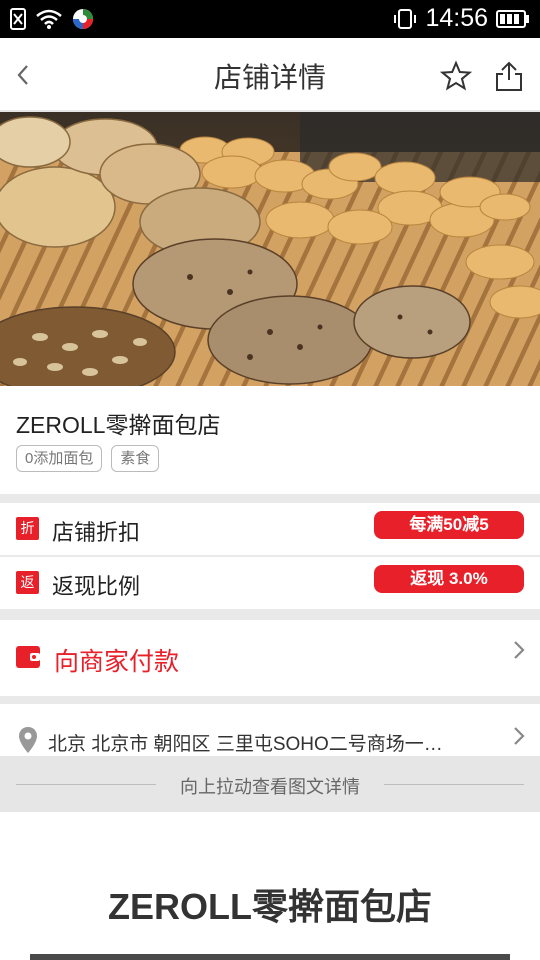 Image resolution: width=540 pixels, height=960 pixels. Describe the element at coordinates (270, 787) in the screenshot. I see `pull-up-hint-text: 向上拉动查看图文详情` at that location.